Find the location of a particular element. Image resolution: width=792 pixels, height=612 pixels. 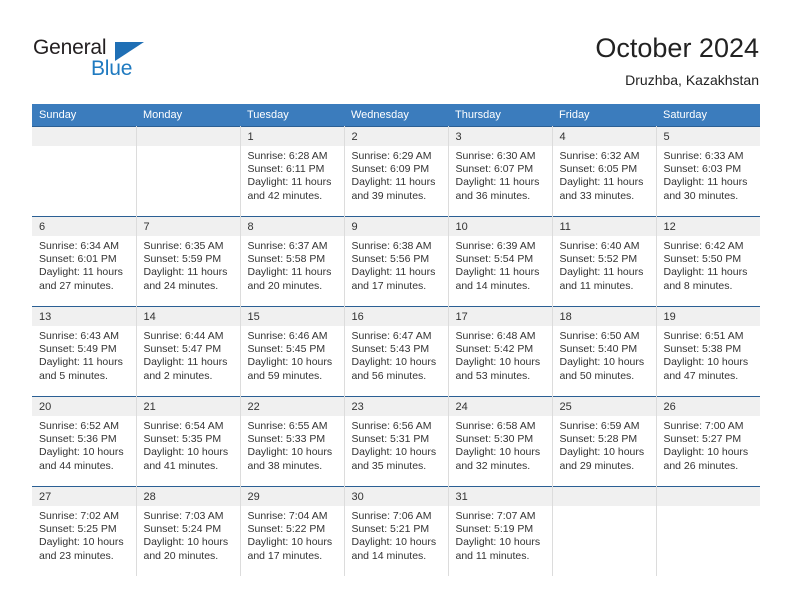

sunset-text: Sunset: 6:01 PM is located at coordinates (78, 259).